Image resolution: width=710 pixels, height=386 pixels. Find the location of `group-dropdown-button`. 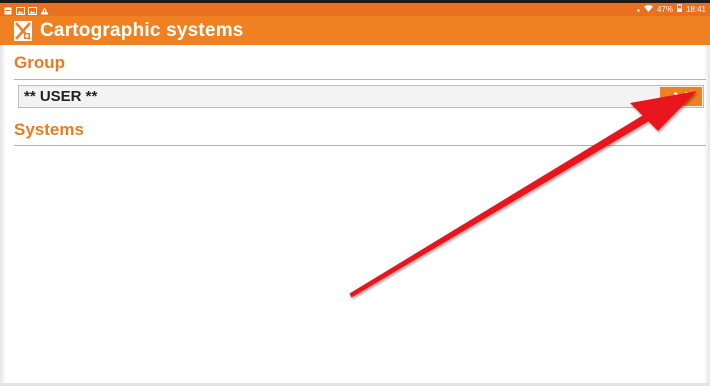

group-dropdown-button is located at coordinates (681, 96).